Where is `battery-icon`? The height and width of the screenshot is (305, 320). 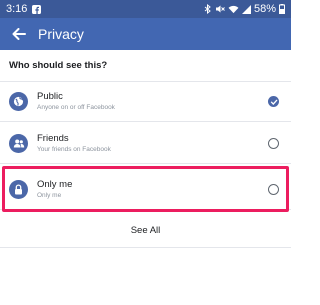
battery-icon is located at coordinates (282, 9).